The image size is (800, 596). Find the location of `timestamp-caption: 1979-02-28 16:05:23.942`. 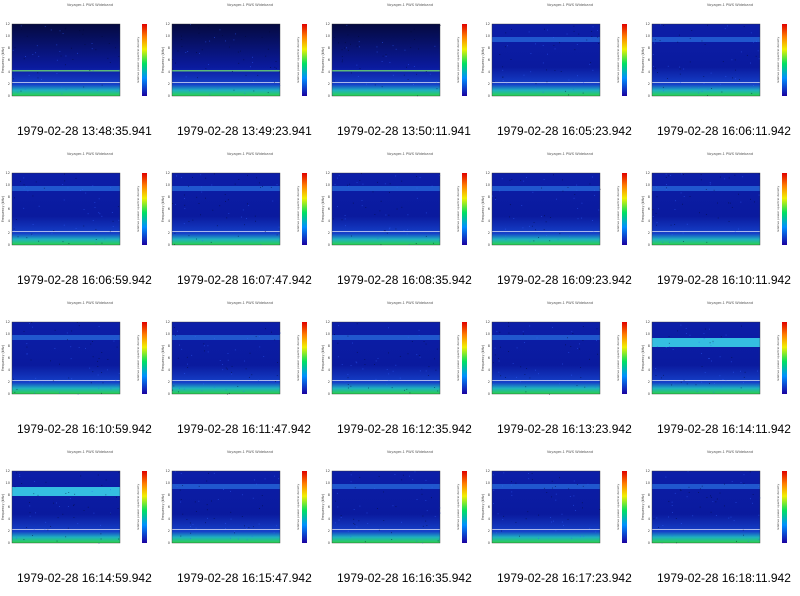

timestamp-caption: 1979-02-28 16:05:23.942 is located at coordinates (564, 131).